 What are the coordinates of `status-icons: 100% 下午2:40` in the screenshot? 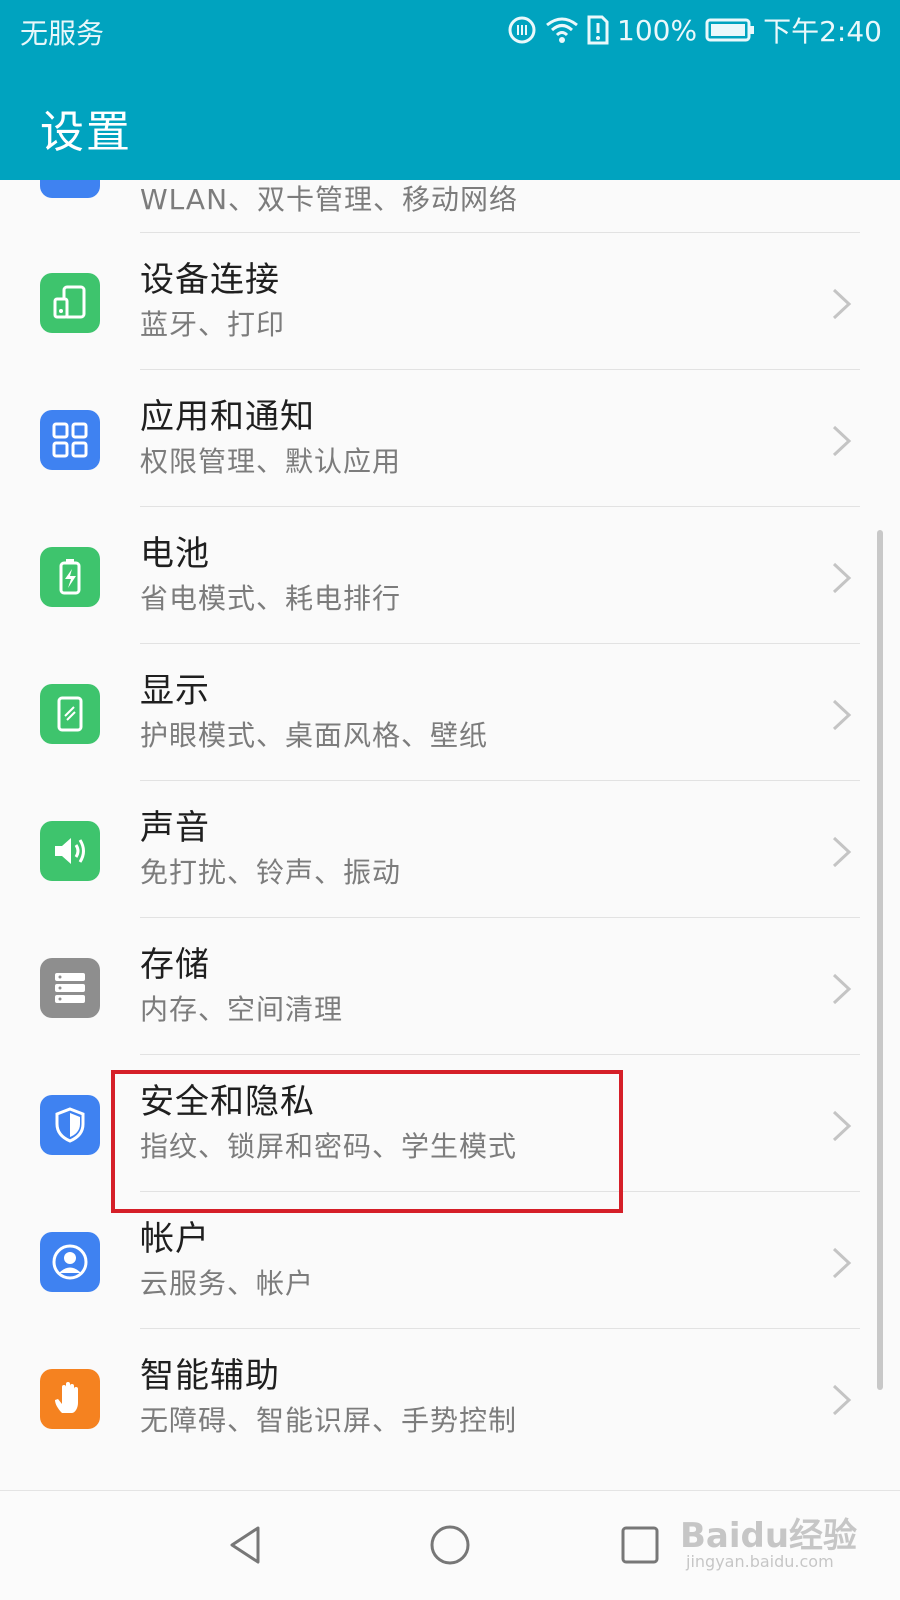 It's located at (694, 30).